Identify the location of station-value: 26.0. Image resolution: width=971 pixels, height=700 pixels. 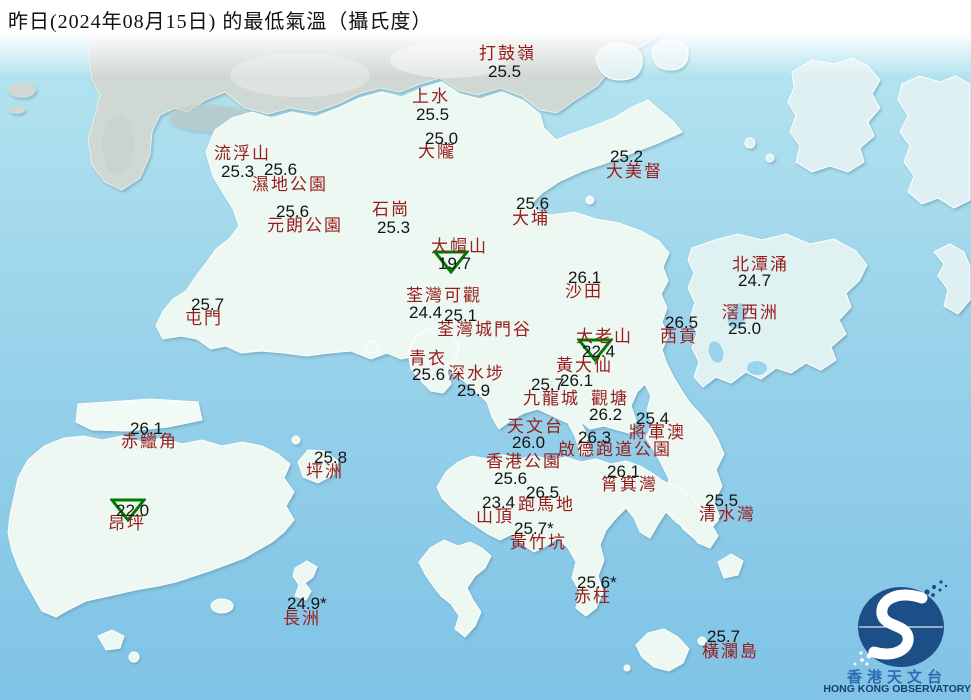
(529, 442).